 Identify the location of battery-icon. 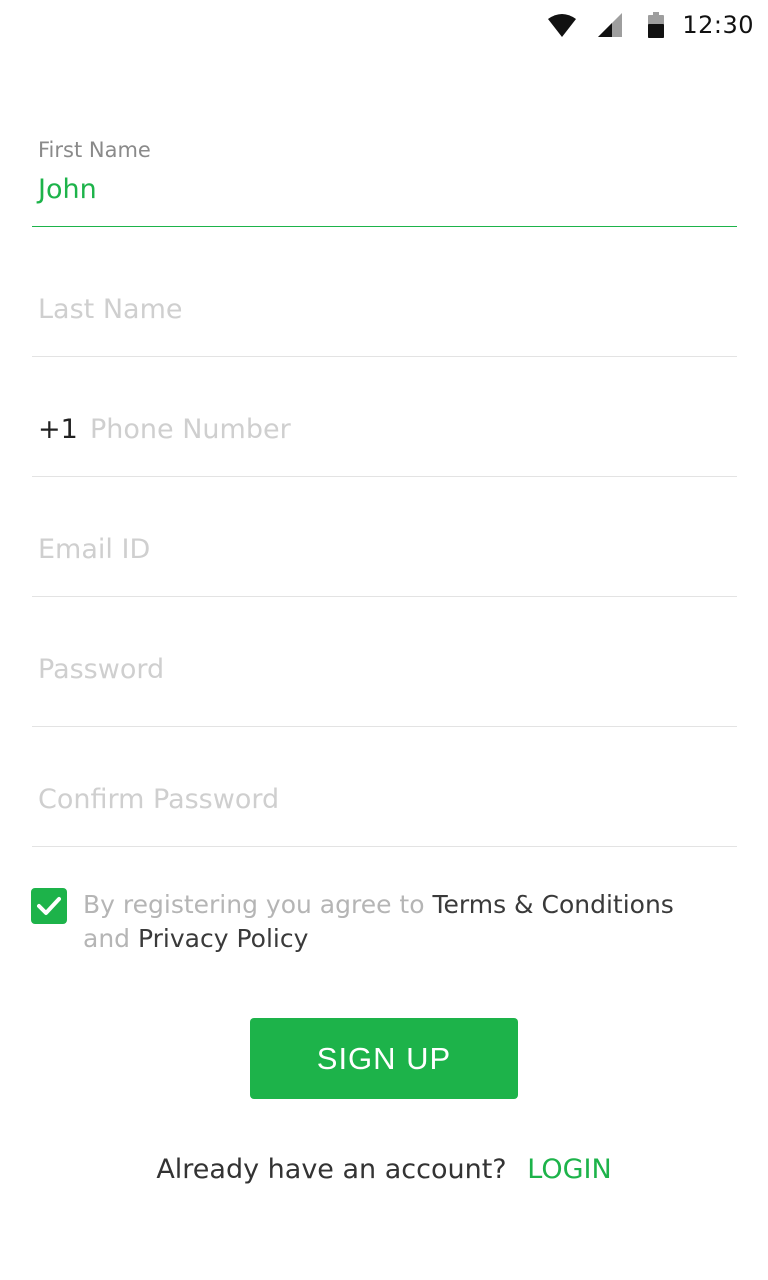
(656, 25).